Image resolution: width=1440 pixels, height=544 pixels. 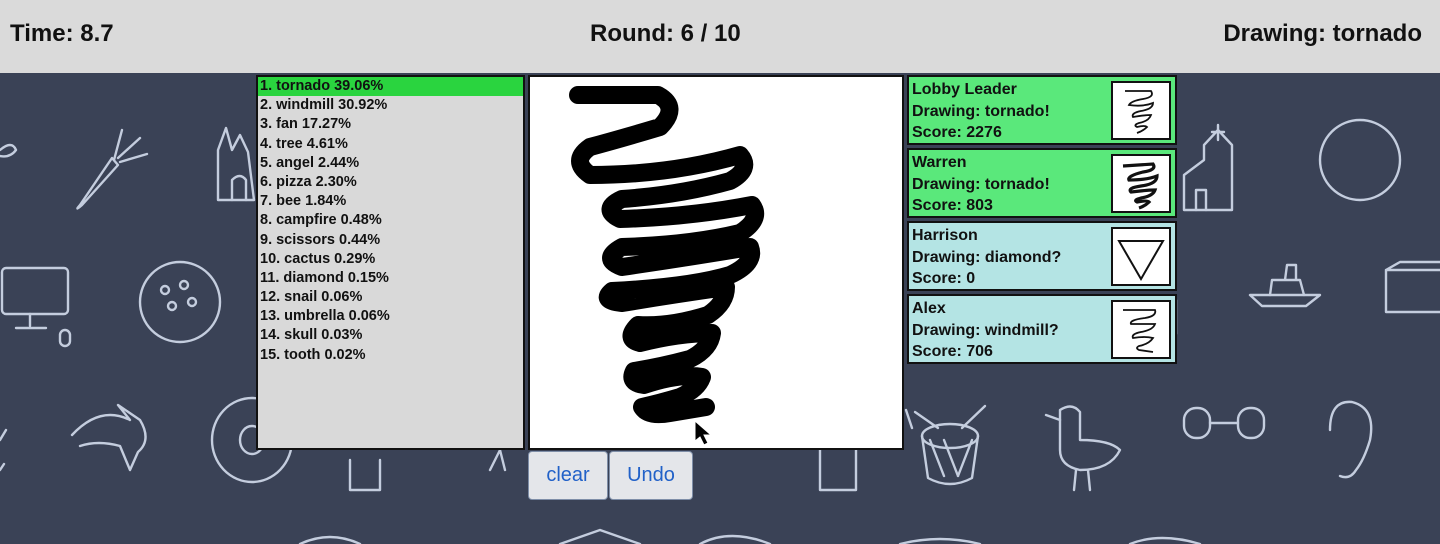 What do you see at coordinates (945, 235) in the screenshot?
I see `player-name: Harrison` at bounding box center [945, 235].